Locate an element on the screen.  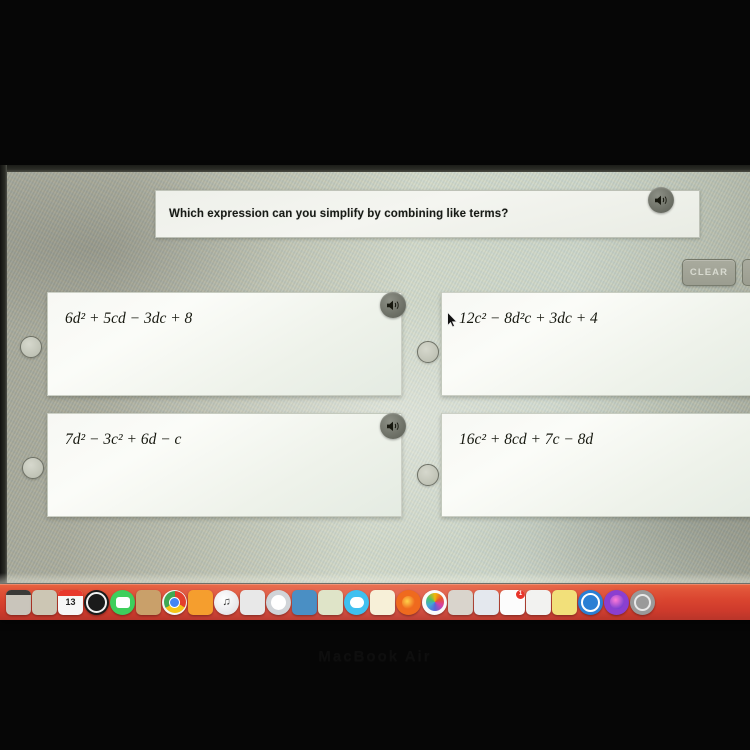
dock-item-photos-brush is located at coordinates (252, 602).